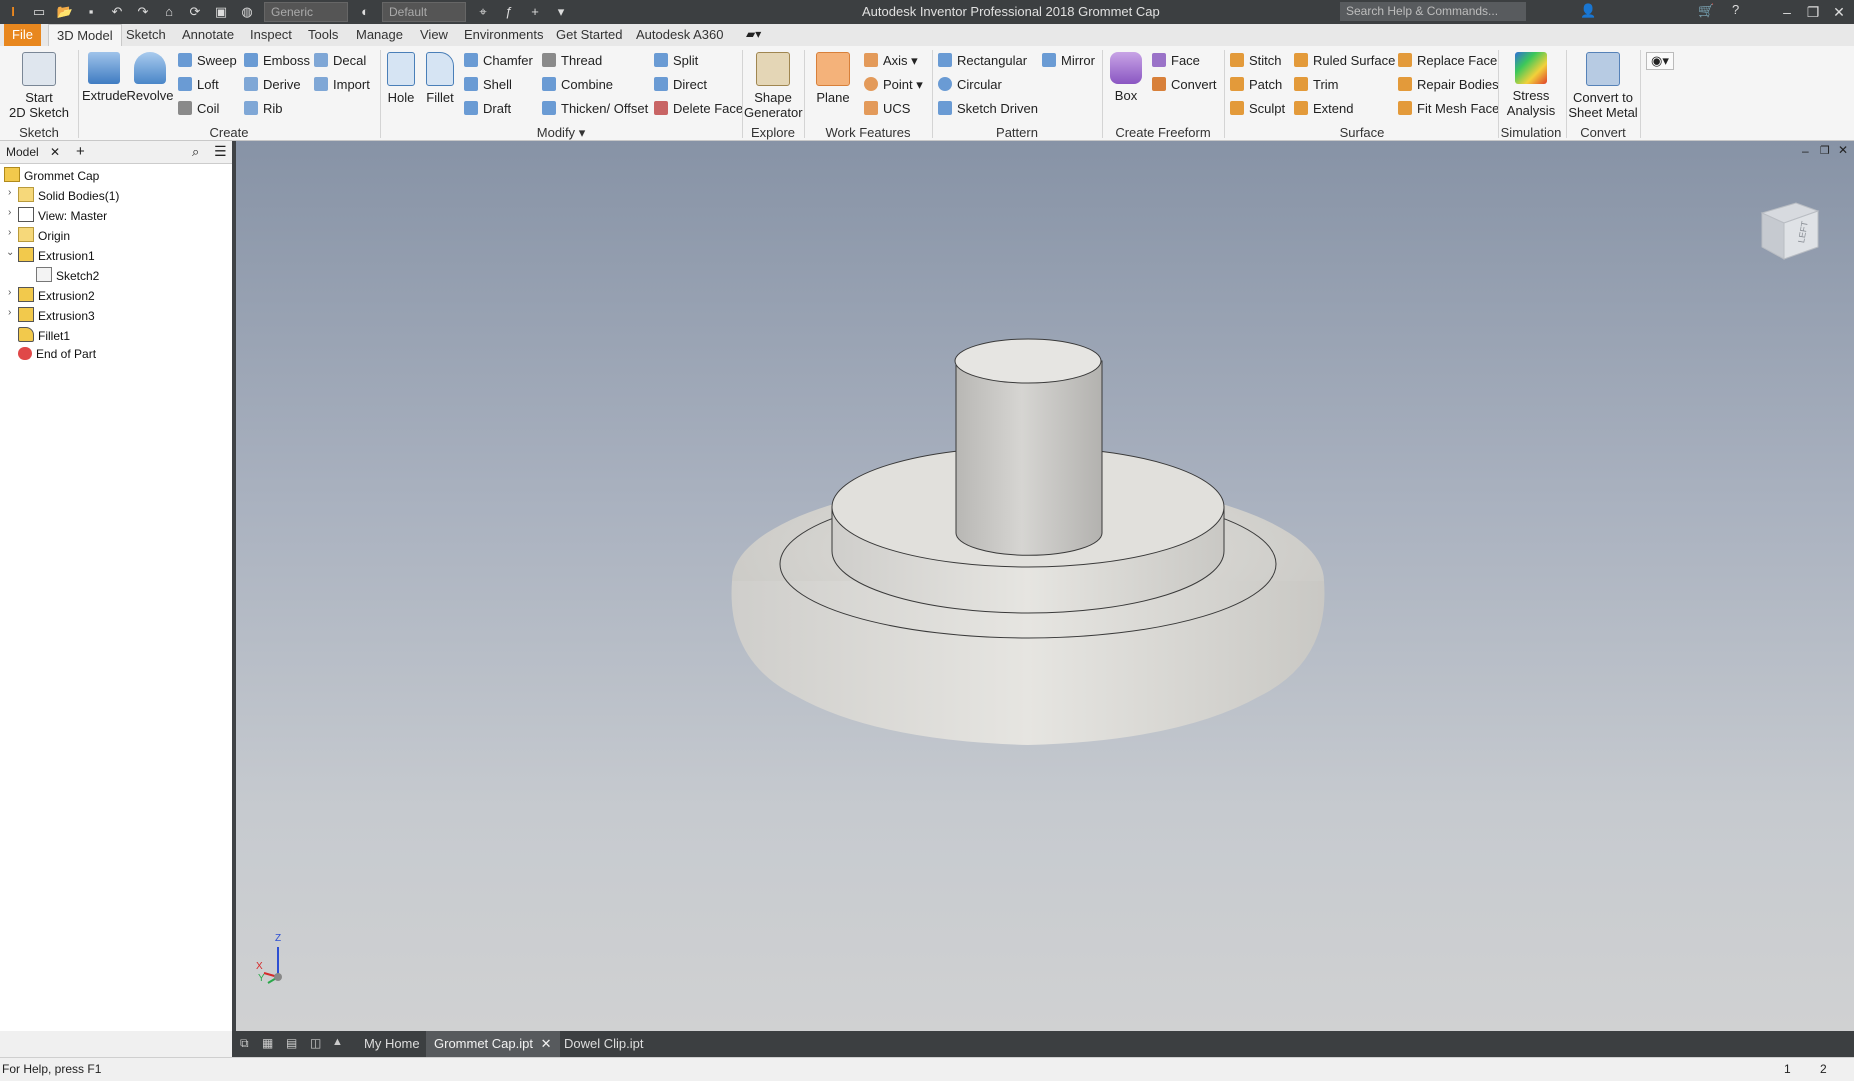  Describe the element at coordinates (315, 1043) in the screenshot. I see `tile-vertical-icon: ◫` at that location.